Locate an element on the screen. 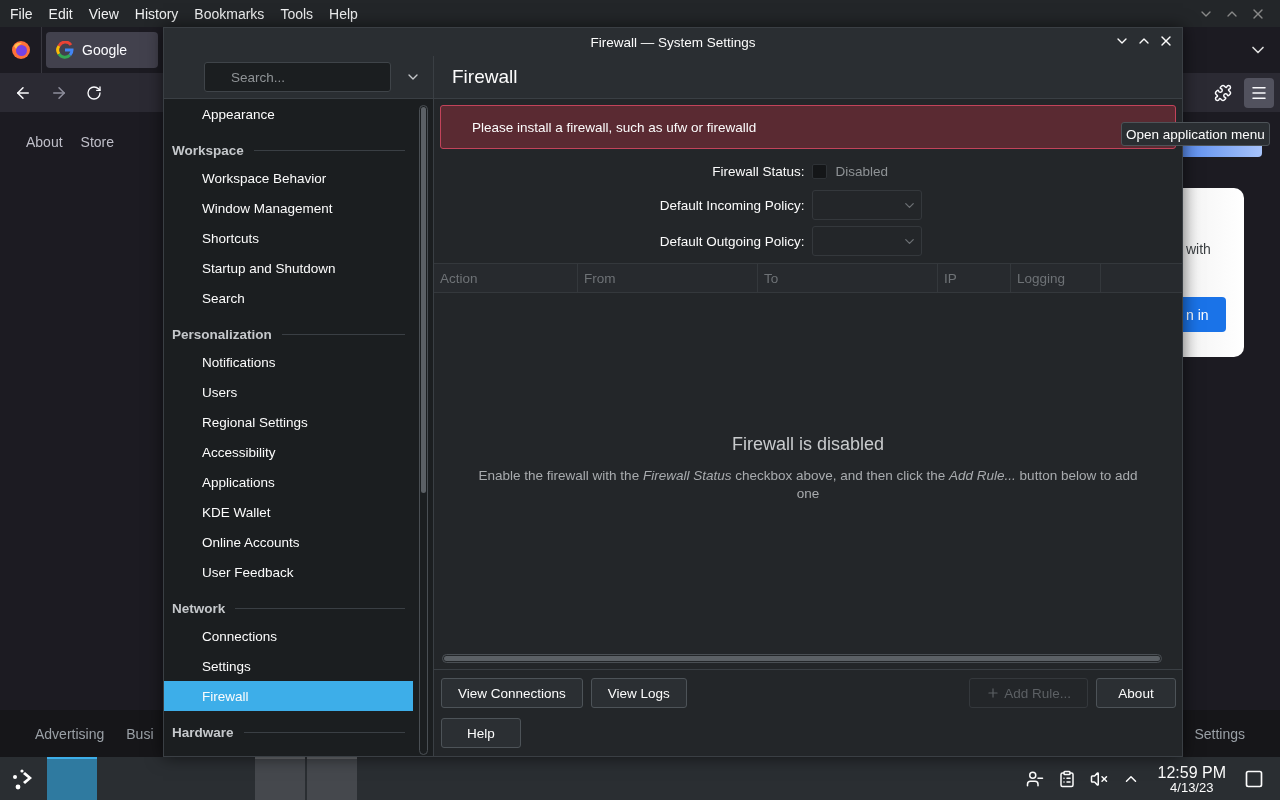  tooltip: Open application menu is located at coordinates (1195, 134).